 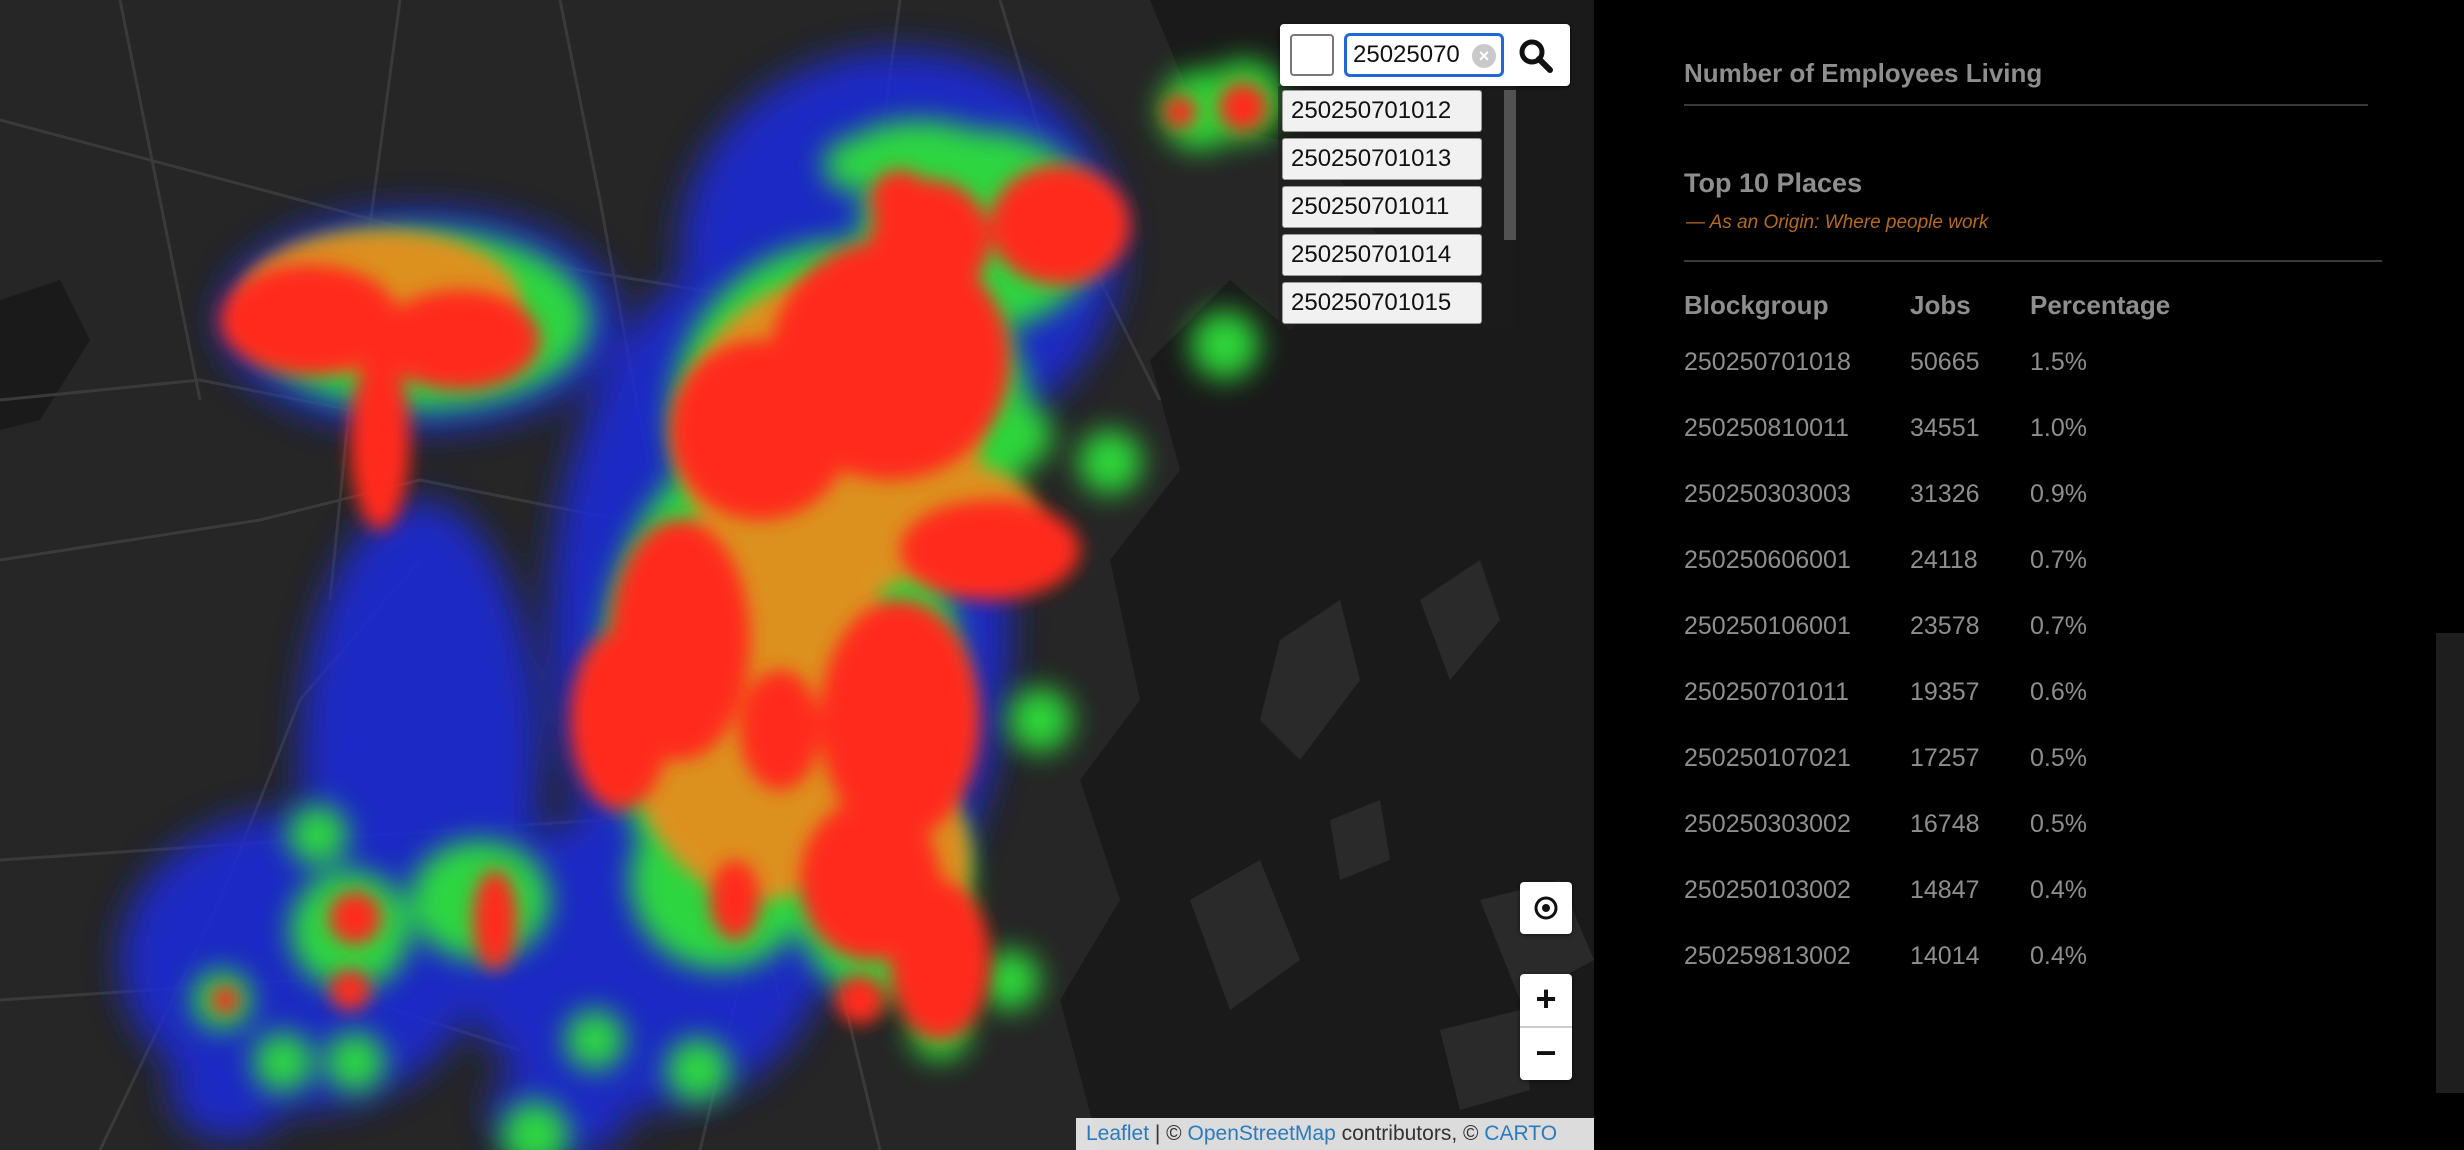 What do you see at coordinates (1766, 428) in the screenshot?
I see `row-blockgroup: 250250810011` at bounding box center [1766, 428].